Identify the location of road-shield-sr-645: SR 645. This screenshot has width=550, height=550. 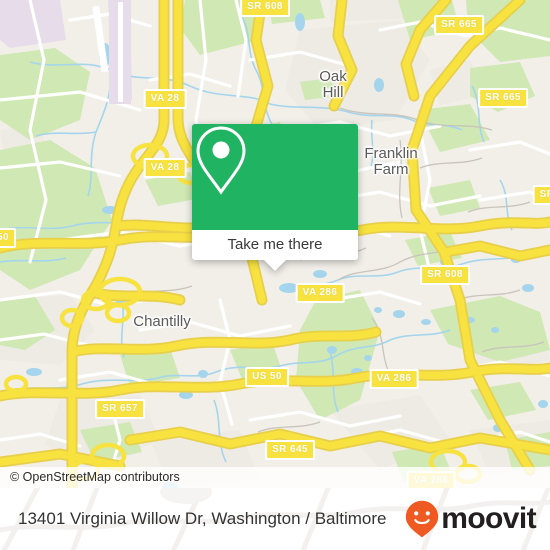
(290, 450).